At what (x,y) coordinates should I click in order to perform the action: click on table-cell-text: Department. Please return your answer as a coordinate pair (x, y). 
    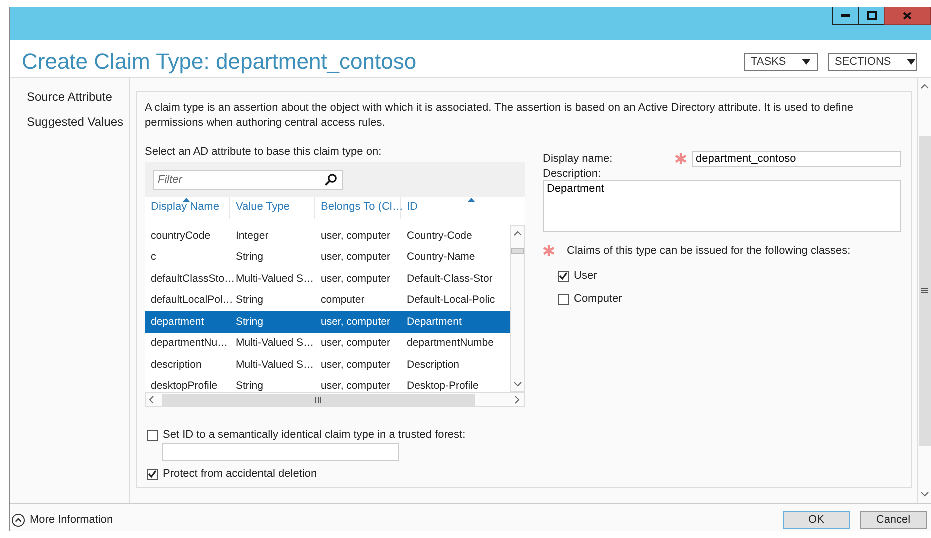
    Looking at the image, I should click on (434, 322).